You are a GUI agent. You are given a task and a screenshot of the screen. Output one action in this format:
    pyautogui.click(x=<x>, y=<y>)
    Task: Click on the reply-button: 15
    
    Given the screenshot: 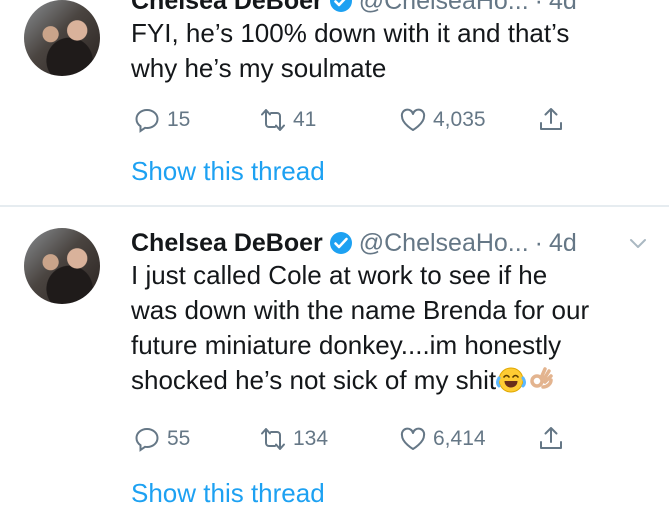 What is the action you would take?
    pyautogui.click(x=161, y=120)
    